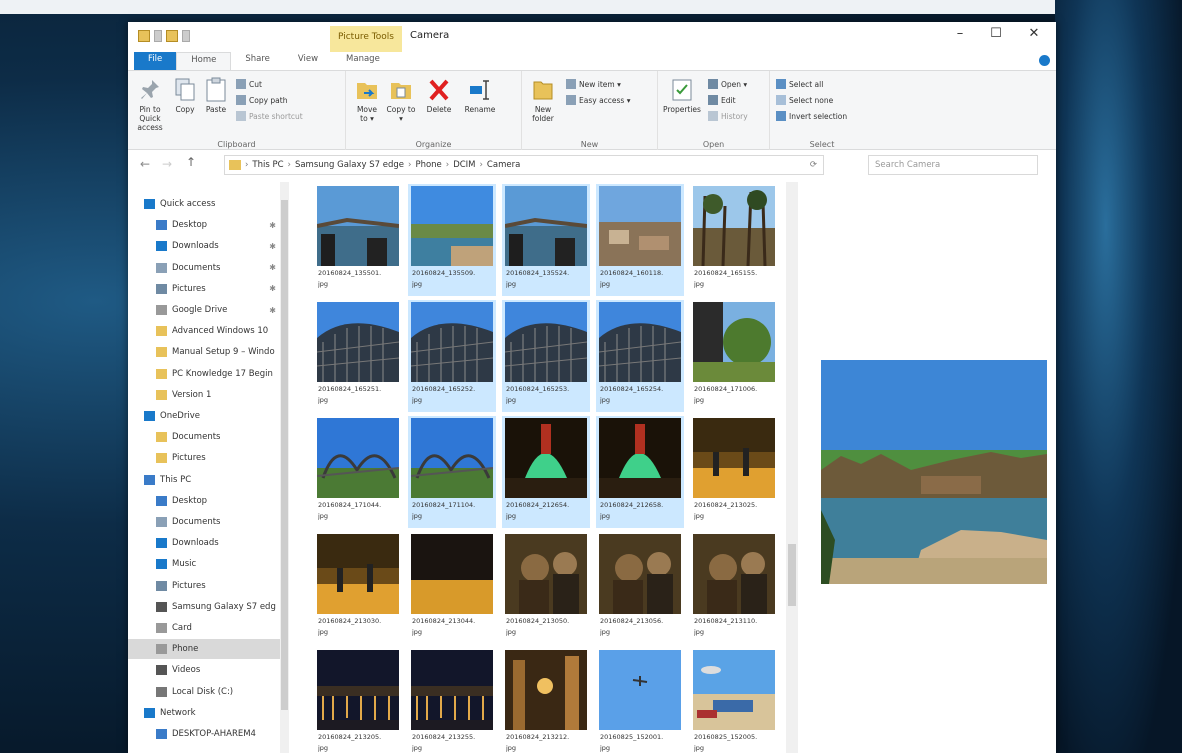 This screenshot has height=753, width=1182. What do you see at coordinates (150, 104) in the screenshot?
I see `pin-quick-access-button: Pin to Quick access` at bounding box center [150, 104].